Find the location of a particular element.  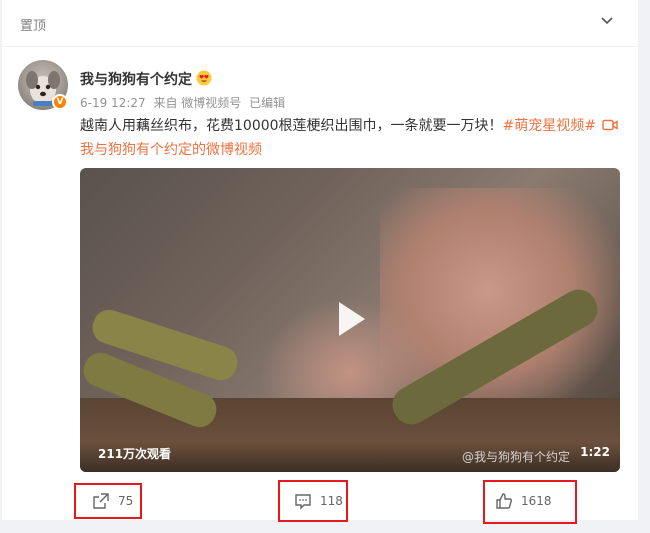

post-meta: 6-19 12:27 来自 微博视频号 已编辑 is located at coordinates (184, 102).